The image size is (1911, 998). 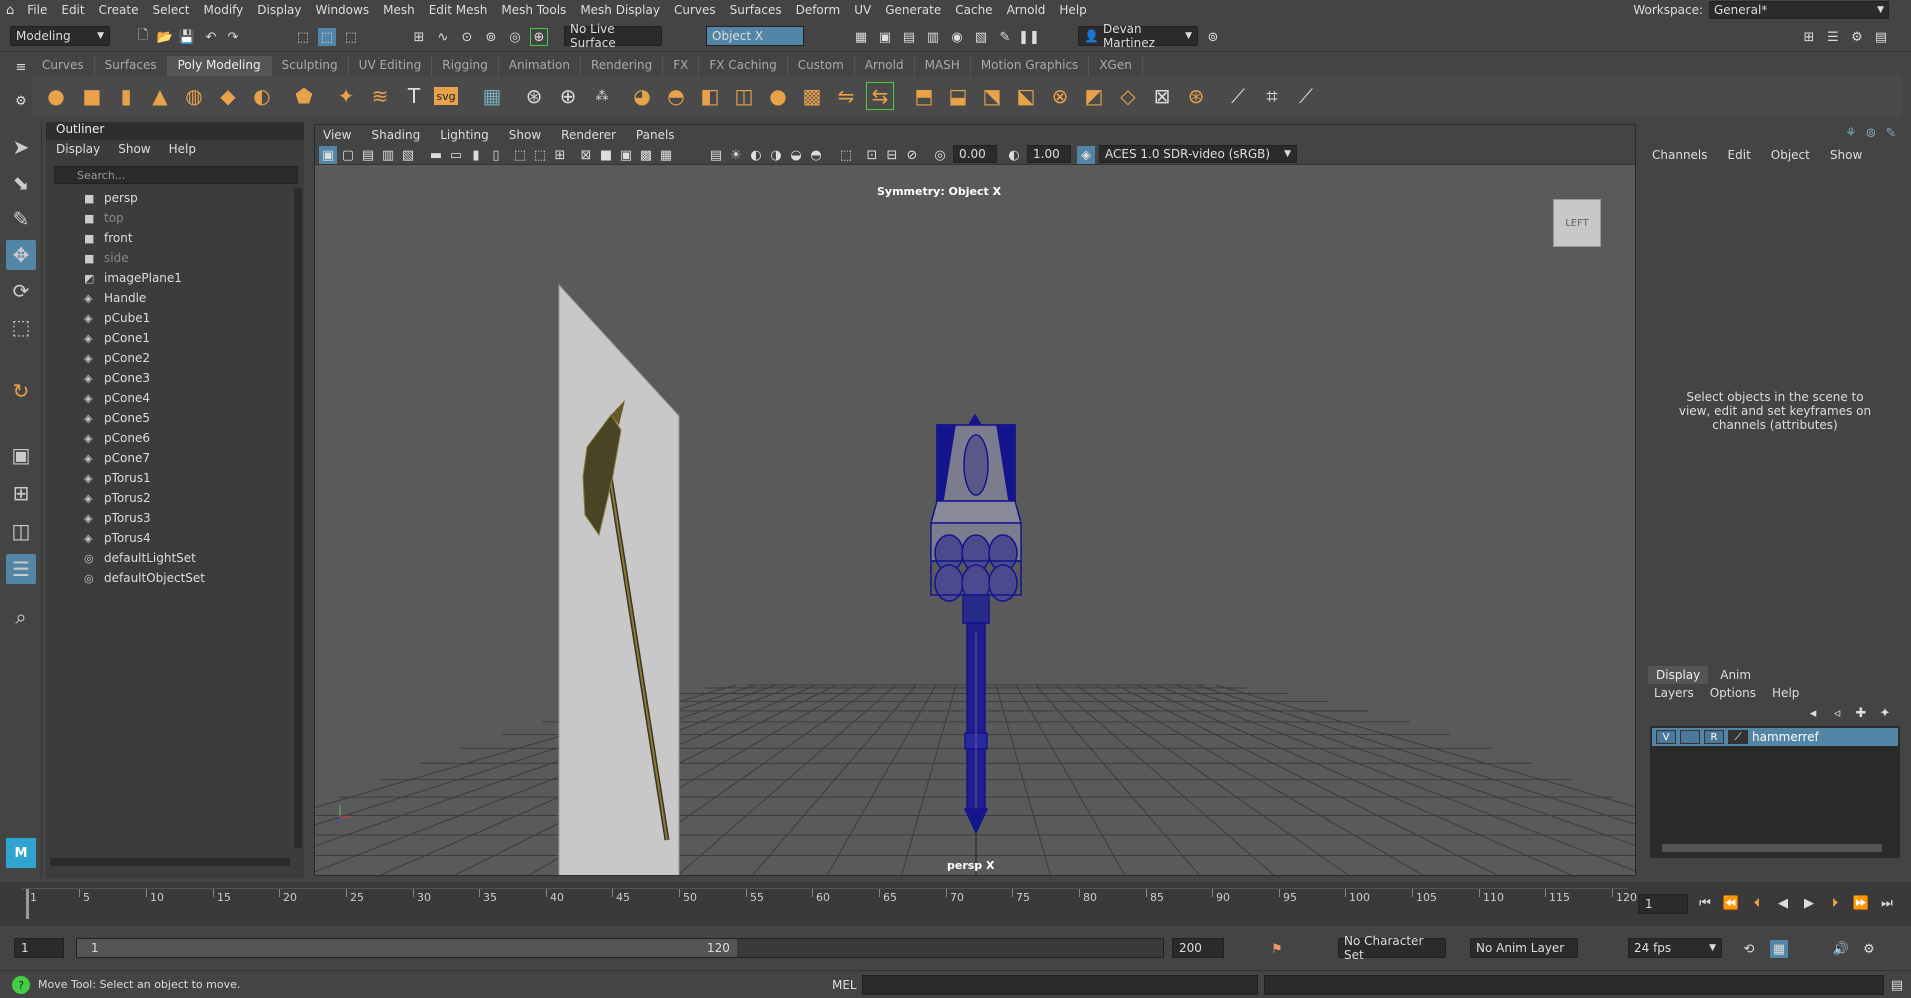 What do you see at coordinates (166, 518) in the screenshot?
I see `outliner-item: ◈ pTorus3` at bounding box center [166, 518].